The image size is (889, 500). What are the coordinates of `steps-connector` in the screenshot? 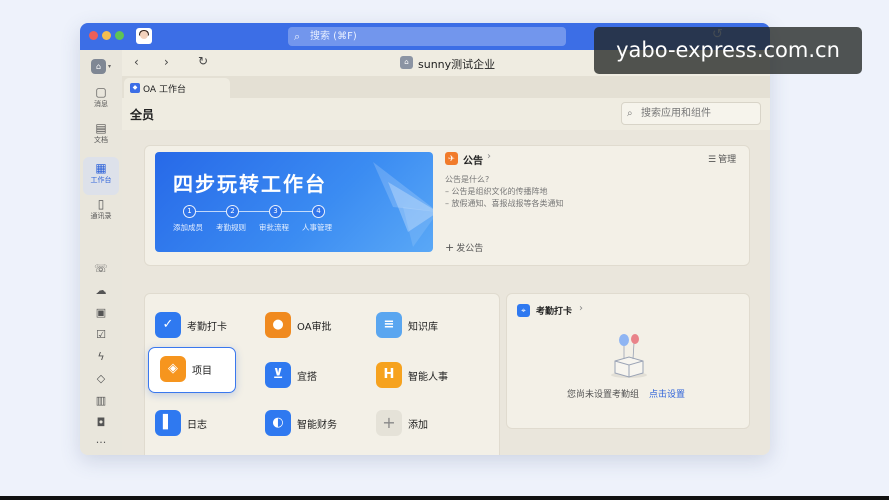 It's located at (250, 211).